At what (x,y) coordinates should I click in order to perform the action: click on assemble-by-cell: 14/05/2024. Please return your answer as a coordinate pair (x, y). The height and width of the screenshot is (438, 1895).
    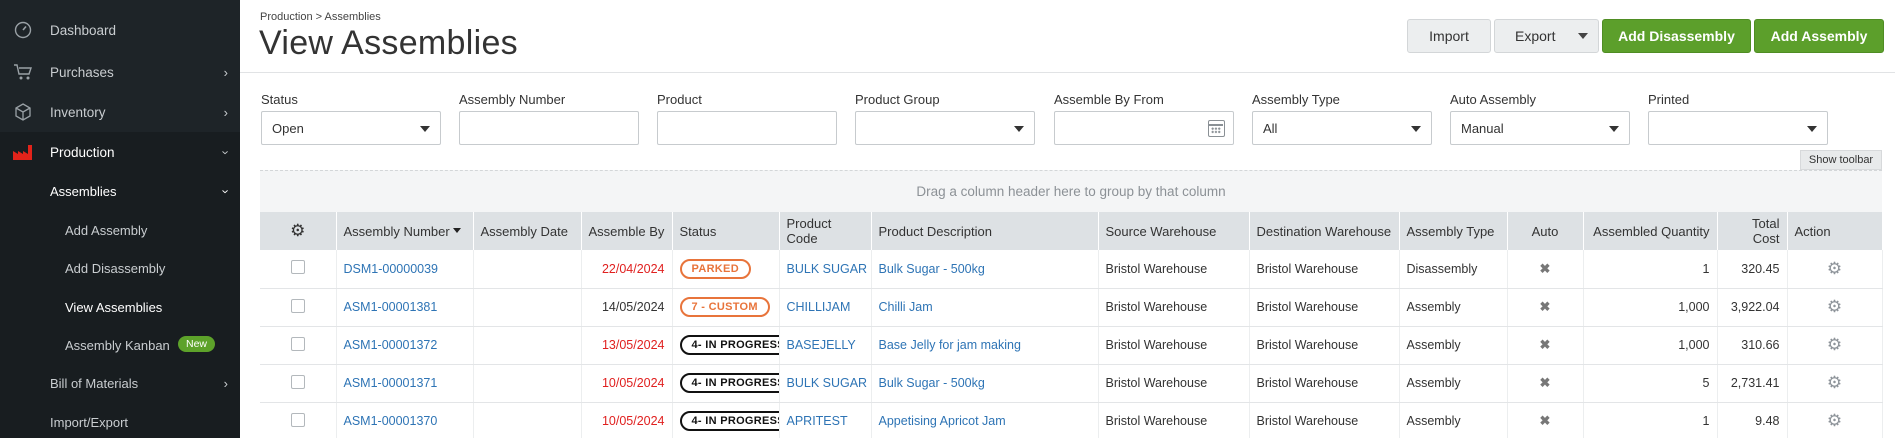
    Looking at the image, I should click on (627, 307).